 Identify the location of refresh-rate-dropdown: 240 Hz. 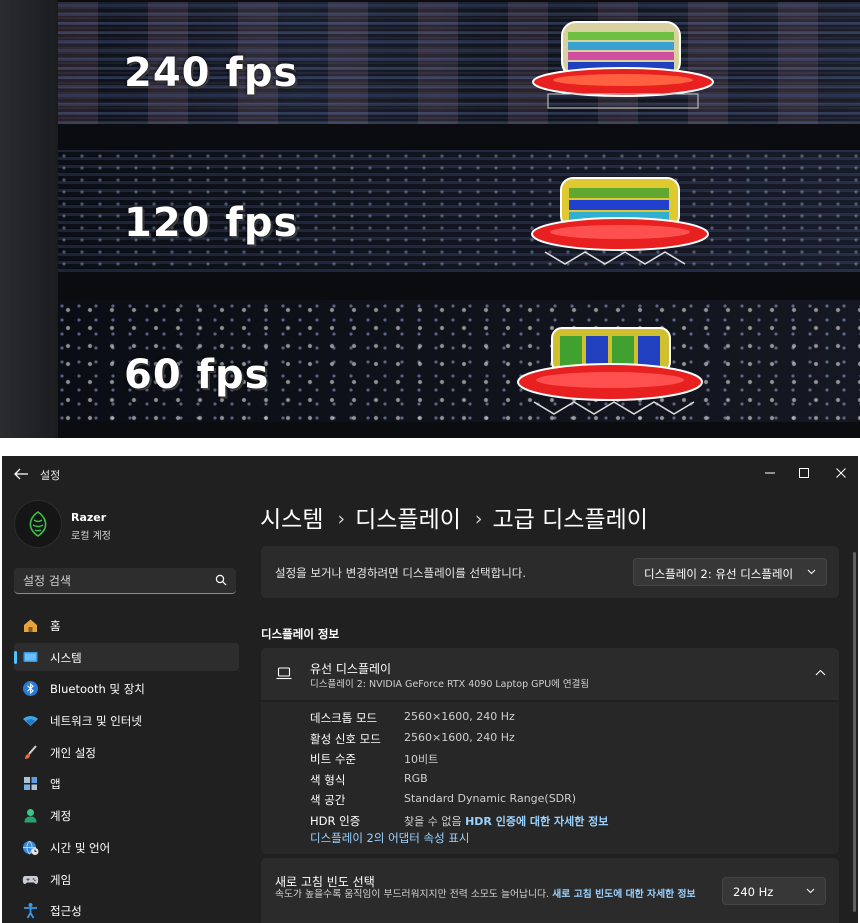
(774, 891).